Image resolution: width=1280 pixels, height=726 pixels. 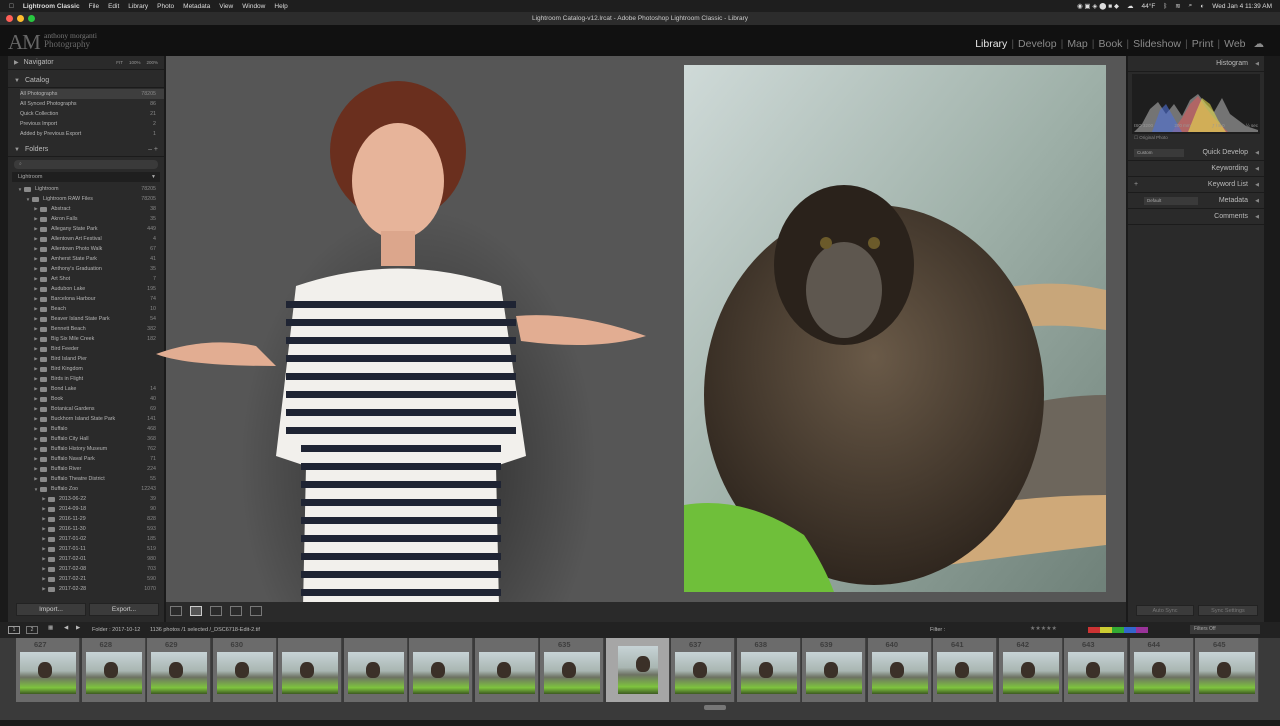 What do you see at coordinates (1043, 628) in the screenshot?
I see `rating-filter-stars: ★★★★★` at bounding box center [1043, 628].